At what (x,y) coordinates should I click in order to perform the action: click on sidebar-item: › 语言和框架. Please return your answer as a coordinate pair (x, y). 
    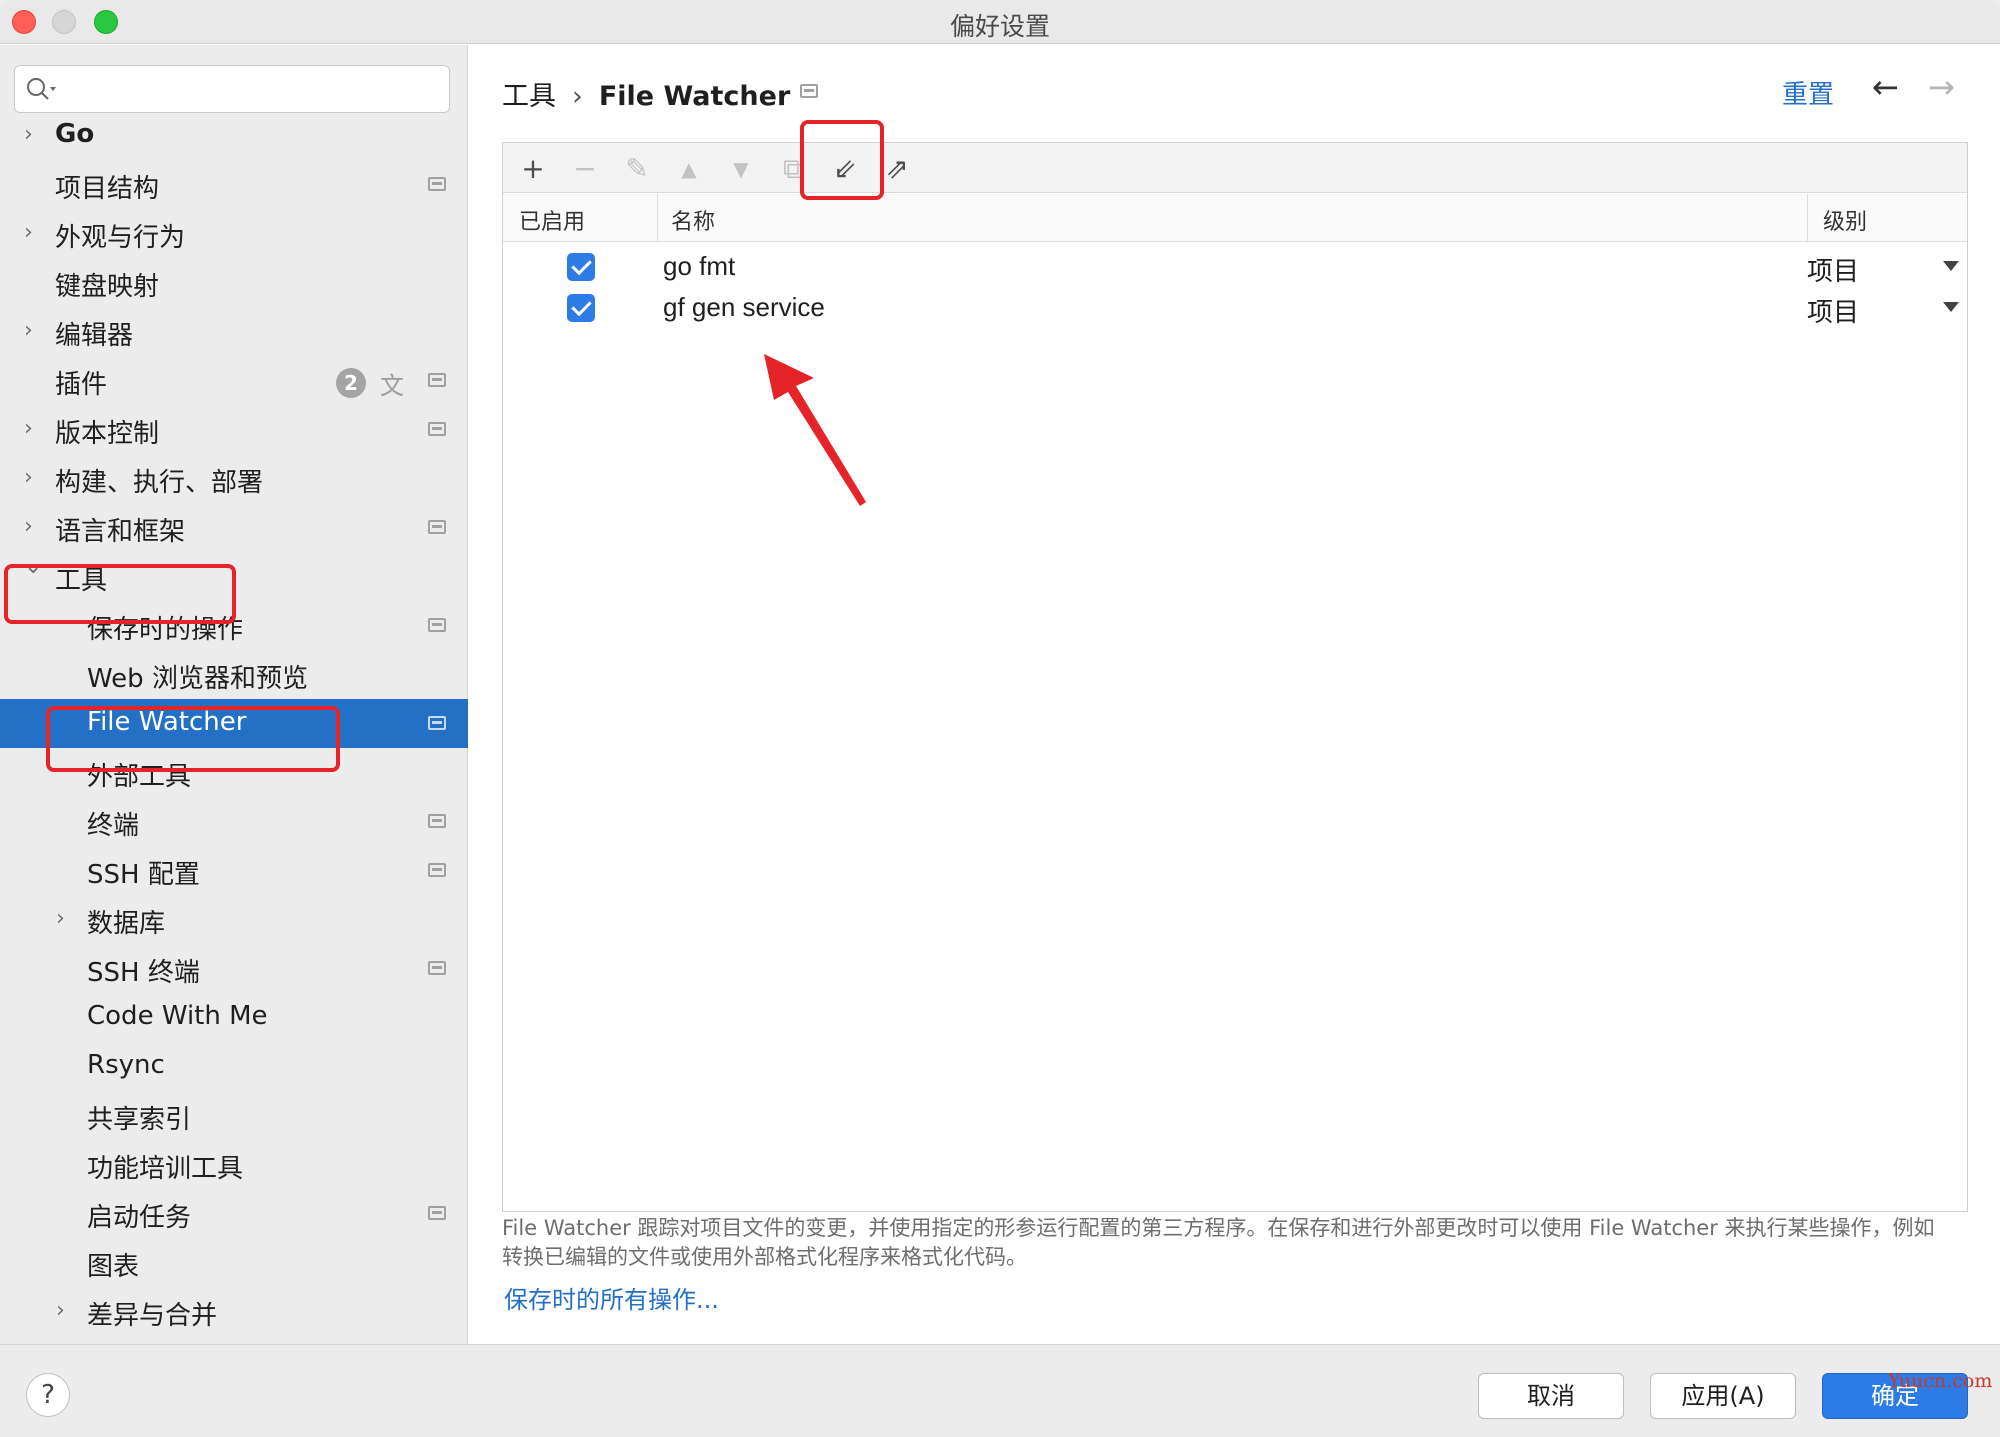
    Looking at the image, I should click on (234, 527).